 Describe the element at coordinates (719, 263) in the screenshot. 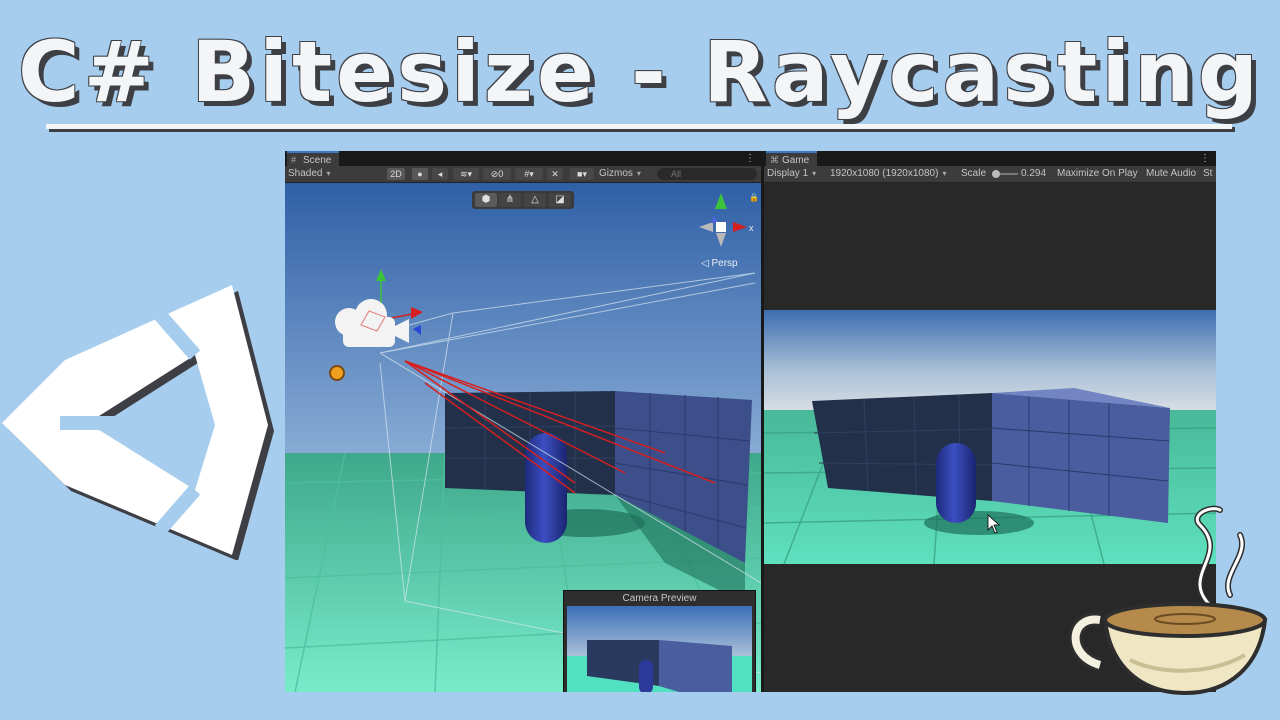

I see `projection-toggle: ◁ Persp` at that location.